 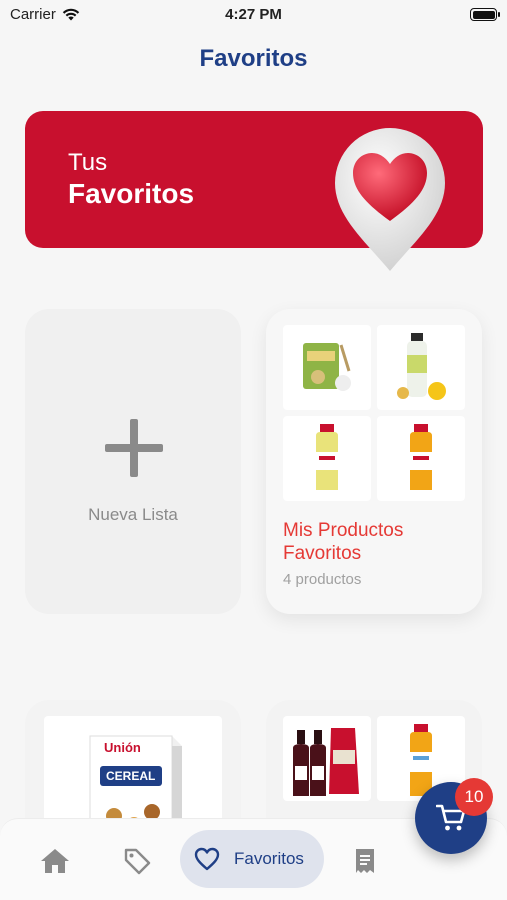 I want to click on banner-line1: Tus, so click(x=88, y=162).